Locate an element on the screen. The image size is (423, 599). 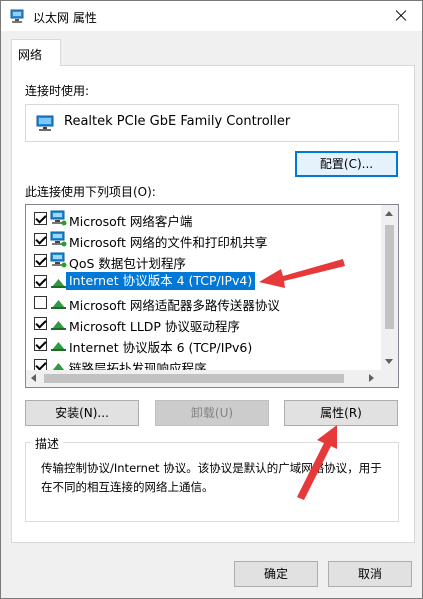
close-icon is located at coordinates (400, 16).